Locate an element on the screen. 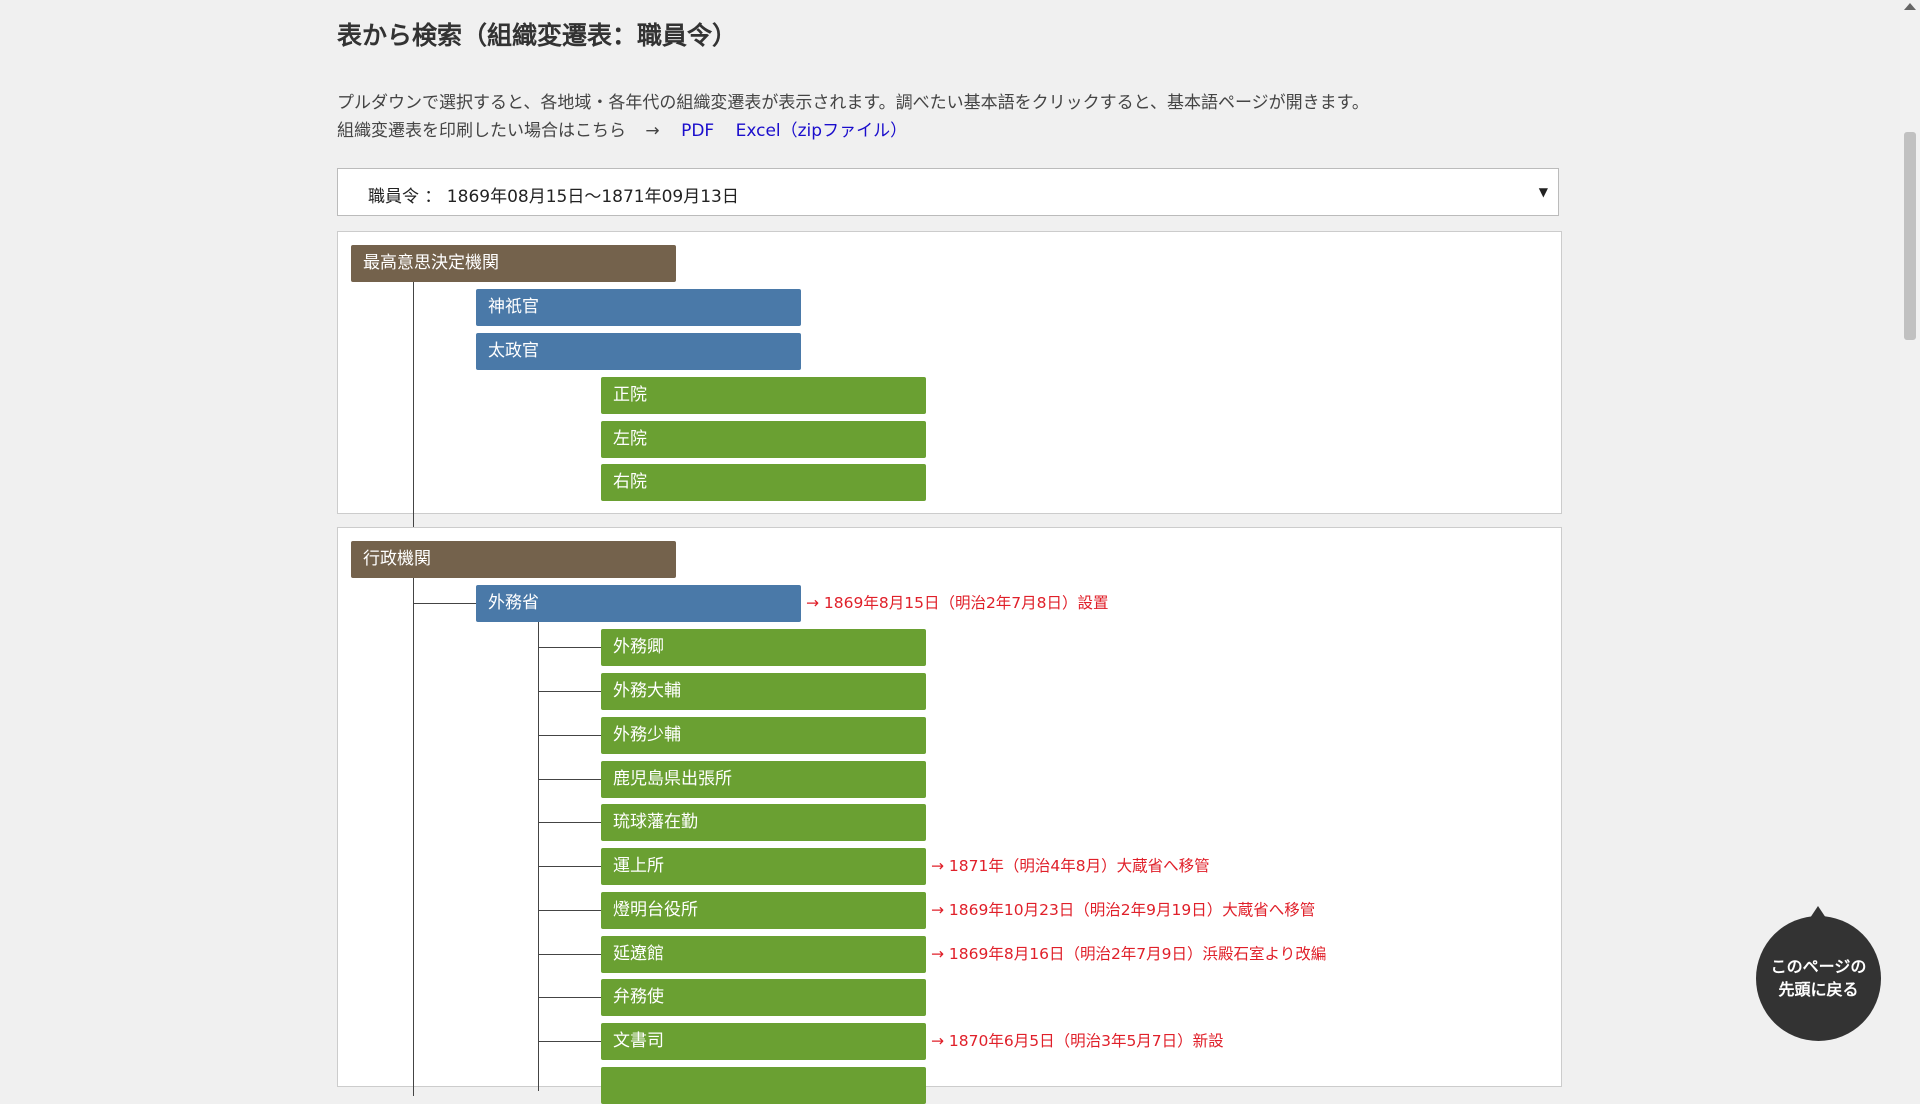 The image size is (1920, 1104). node-item: 延遼館 is located at coordinates (763, 954).